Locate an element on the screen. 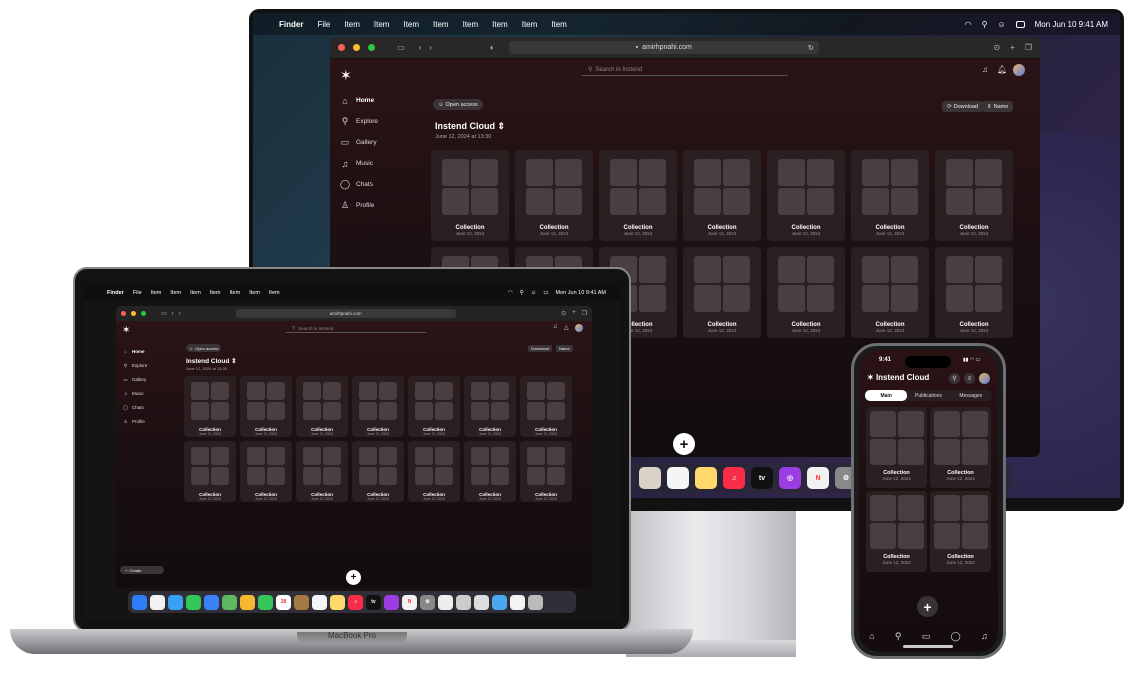  sort-download-button: Download is located at coordinates (540, 348).